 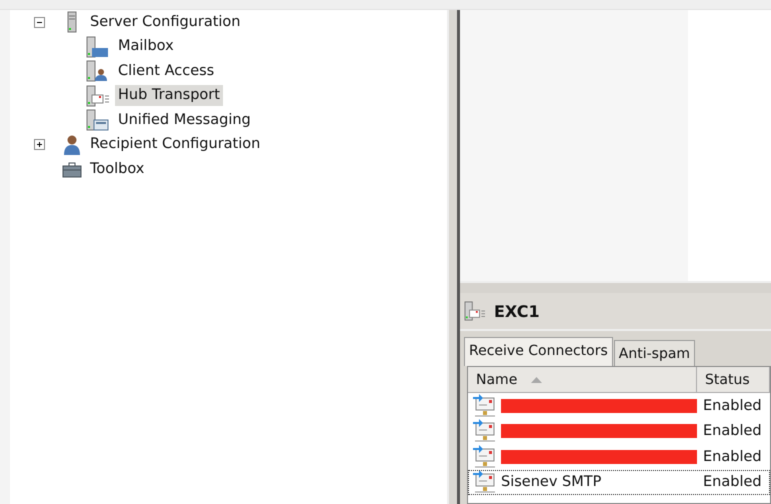 What do you see at coordinates (184, 120) in the screenshot?
I see `tree-item: Unified Messaging` at bounding box center [184, 120].